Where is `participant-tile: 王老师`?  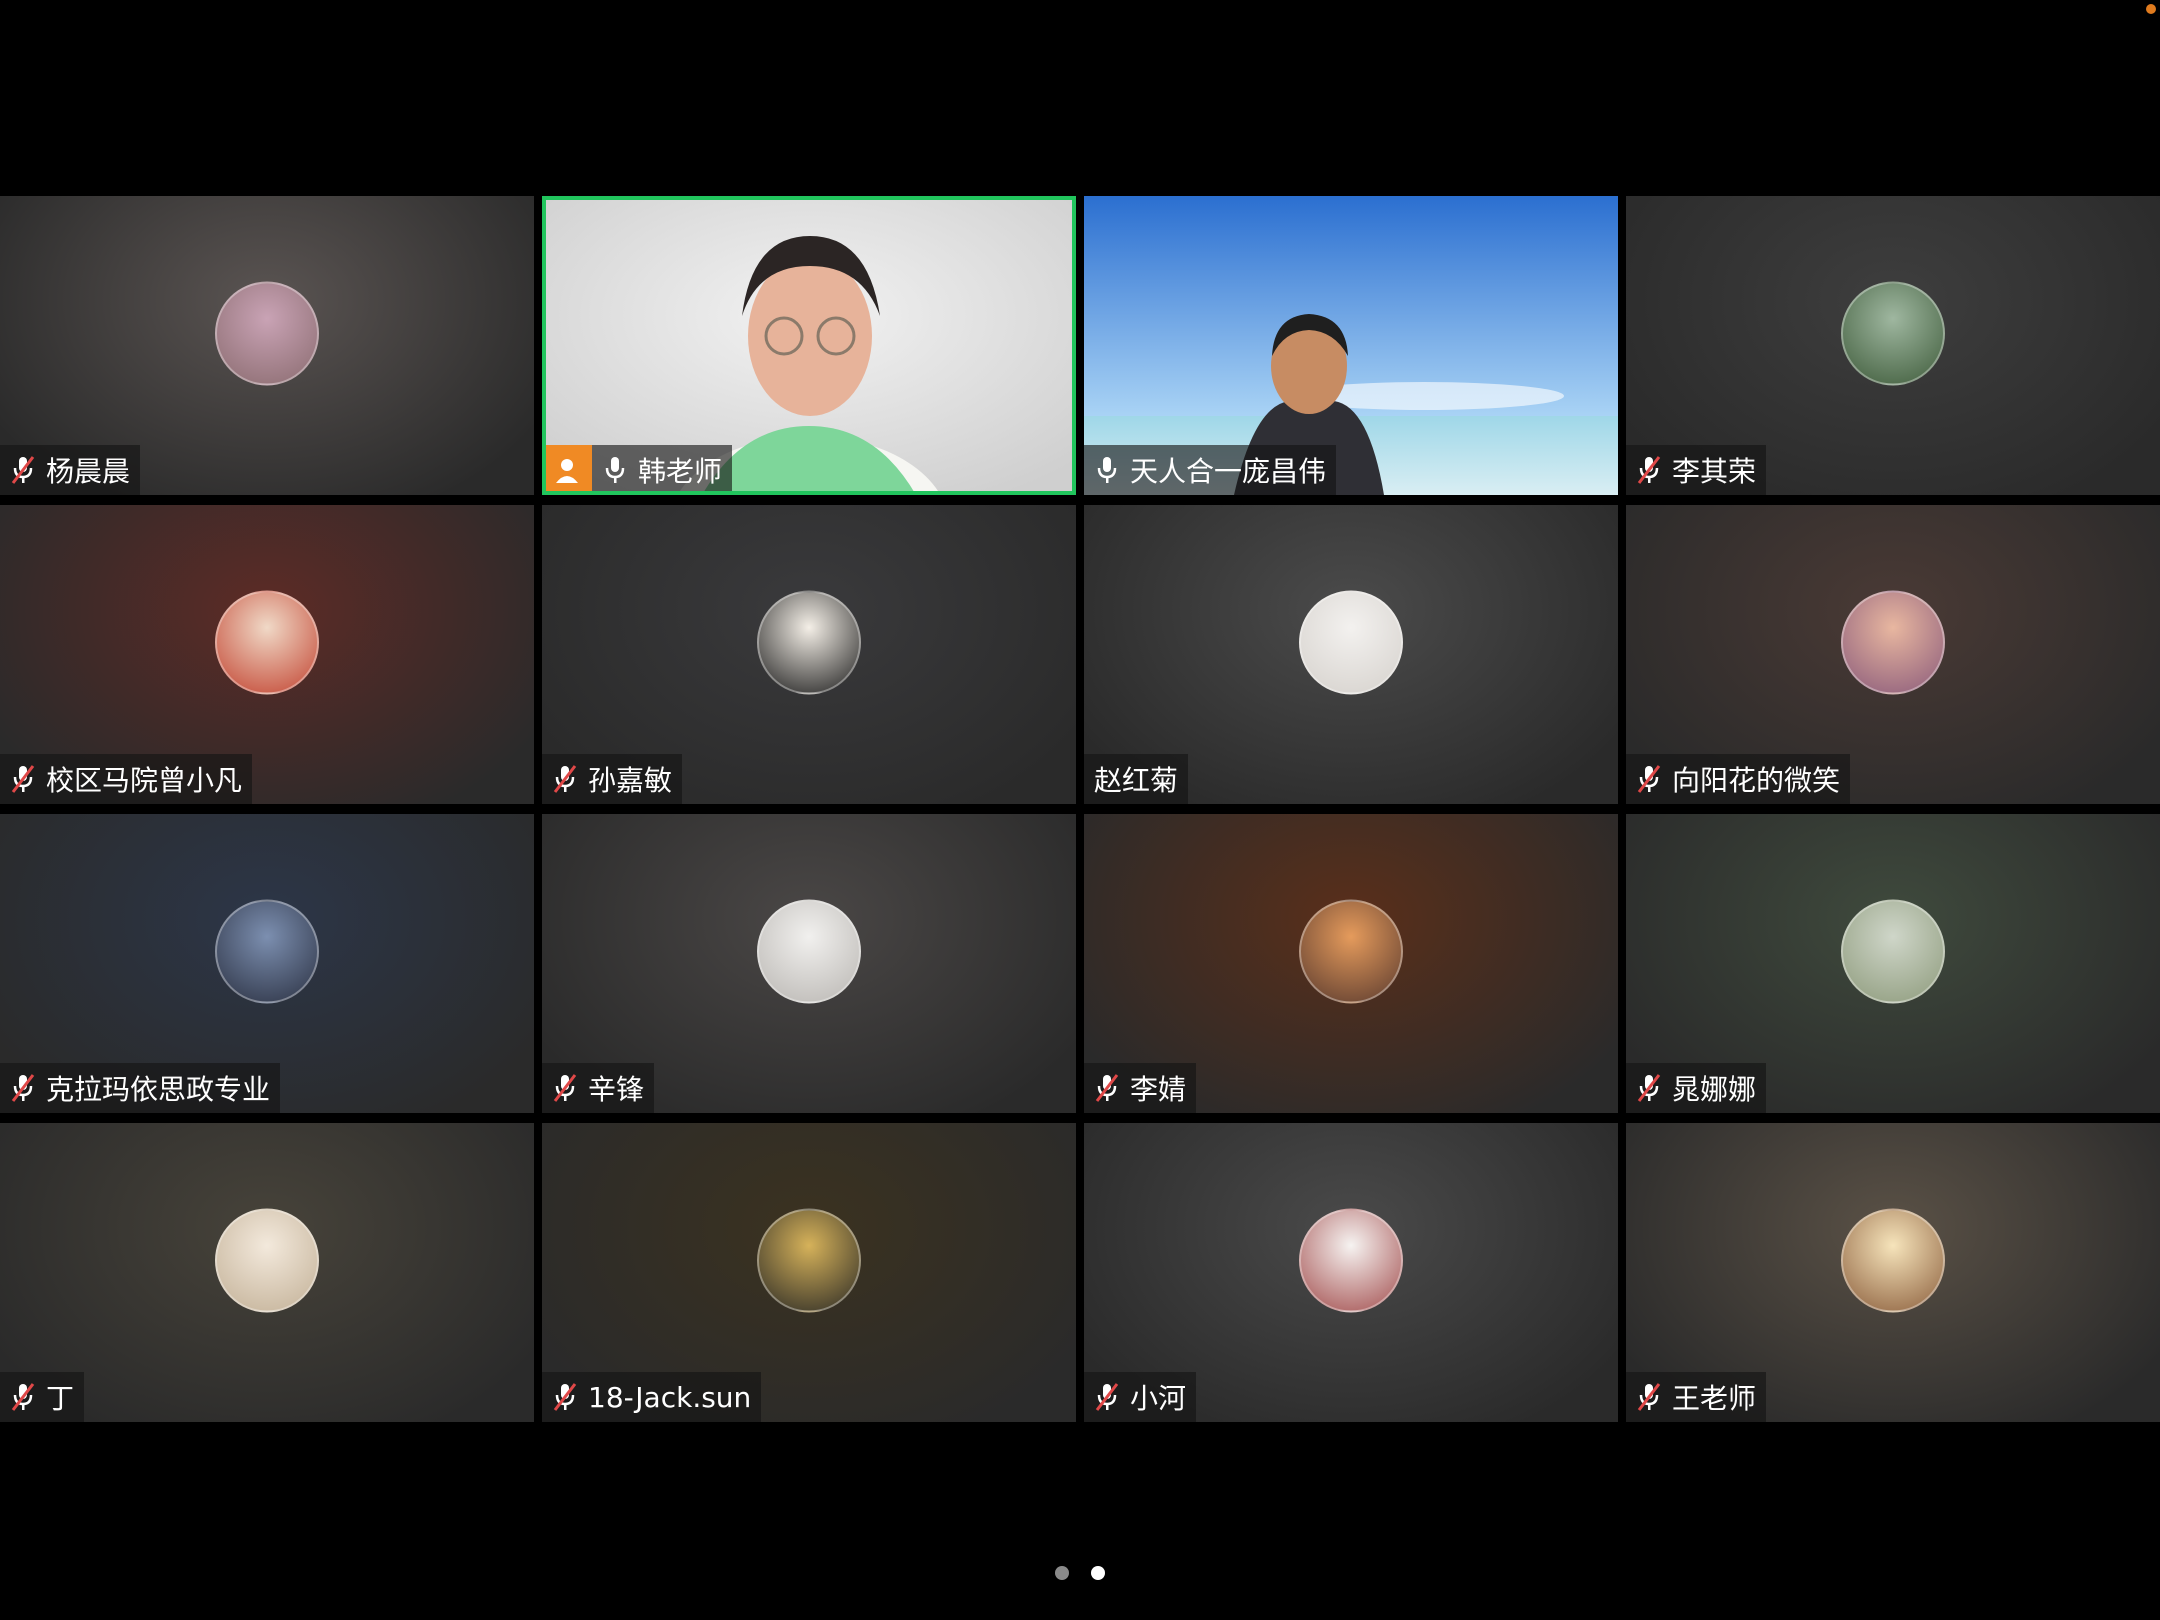 participant-tile: 王老师 is located at coordinates (1893, 1272).